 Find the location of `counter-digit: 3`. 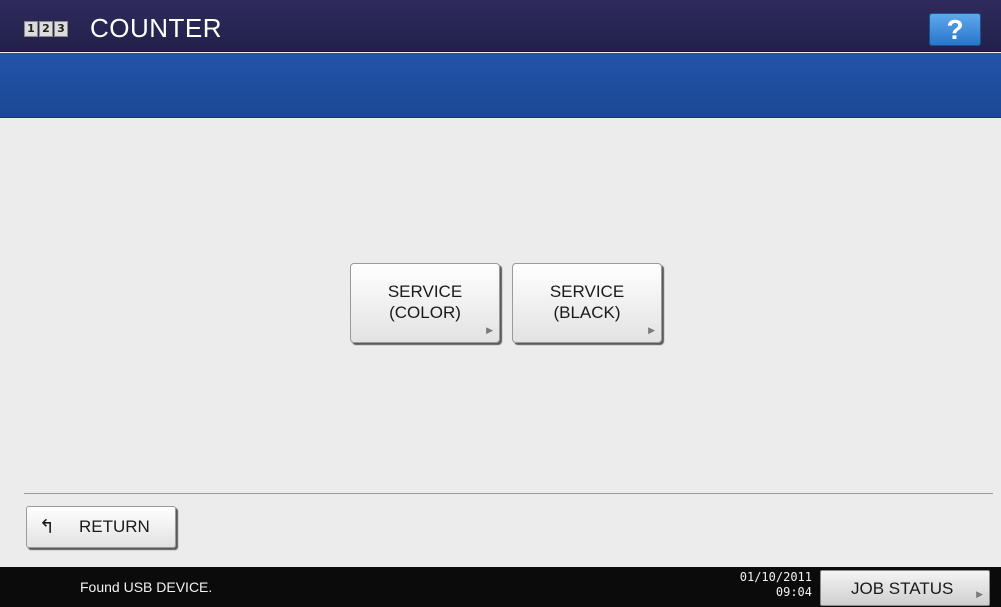

counter-digit: 3 is located at coordinates (61, 29).